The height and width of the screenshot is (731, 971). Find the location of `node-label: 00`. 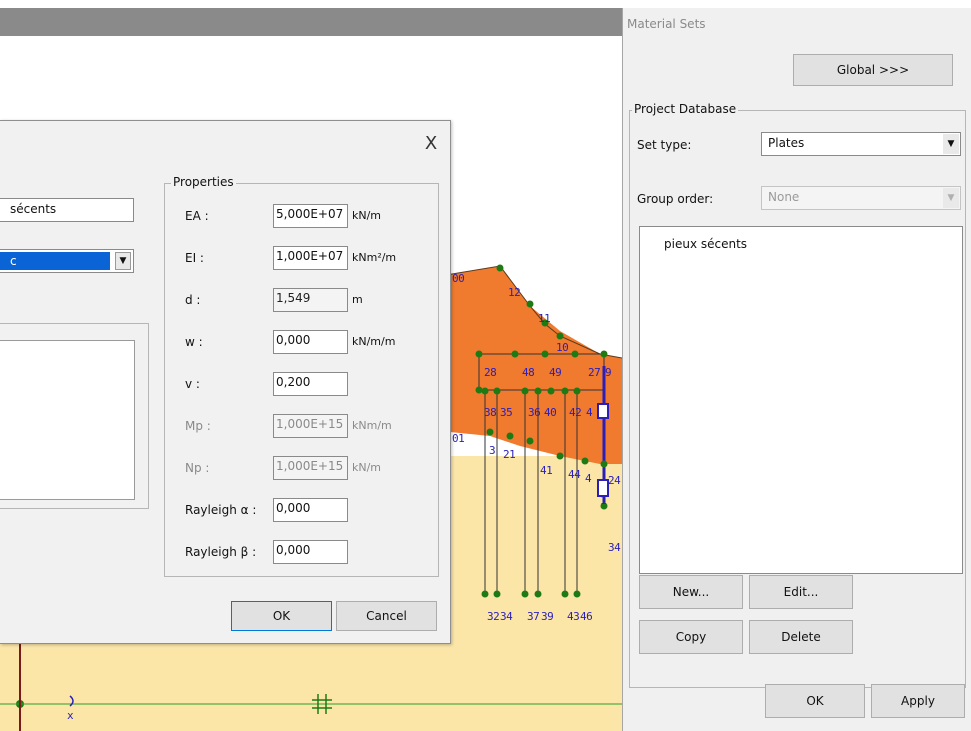

node-label: 00 is located at coordinates (458, 278).